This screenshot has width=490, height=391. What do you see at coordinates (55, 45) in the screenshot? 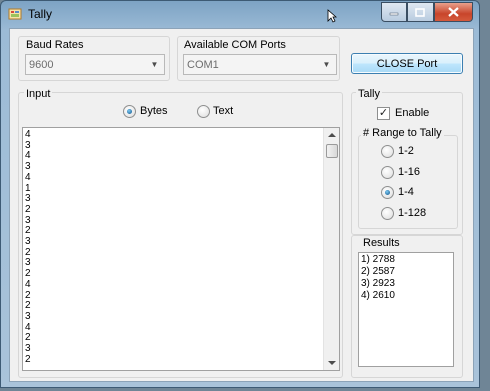
I see `baud-rates-label: Baud Rates` at bounding box center [55, 45].